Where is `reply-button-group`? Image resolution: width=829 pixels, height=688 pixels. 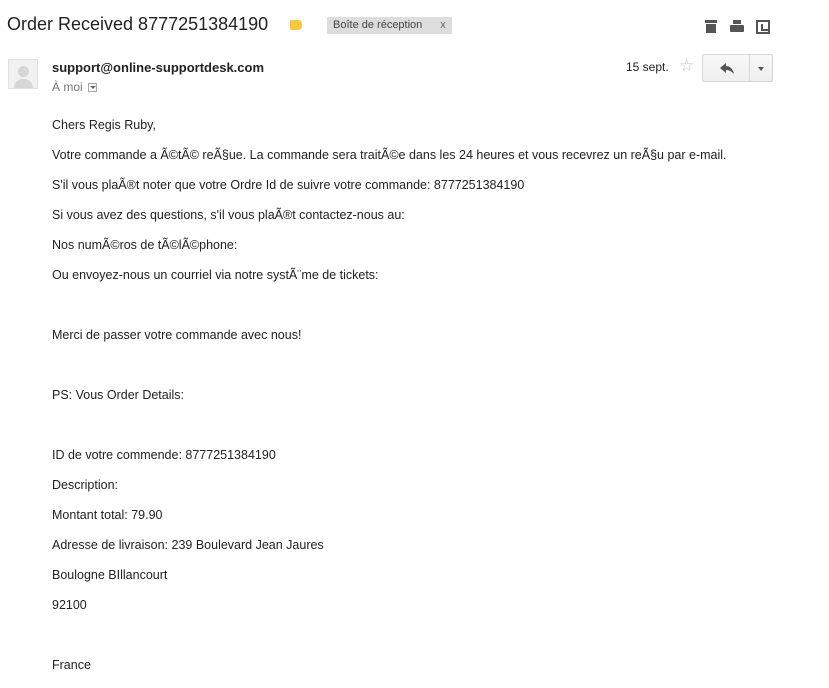
reply-button-group is located at coordinates (737, 68).